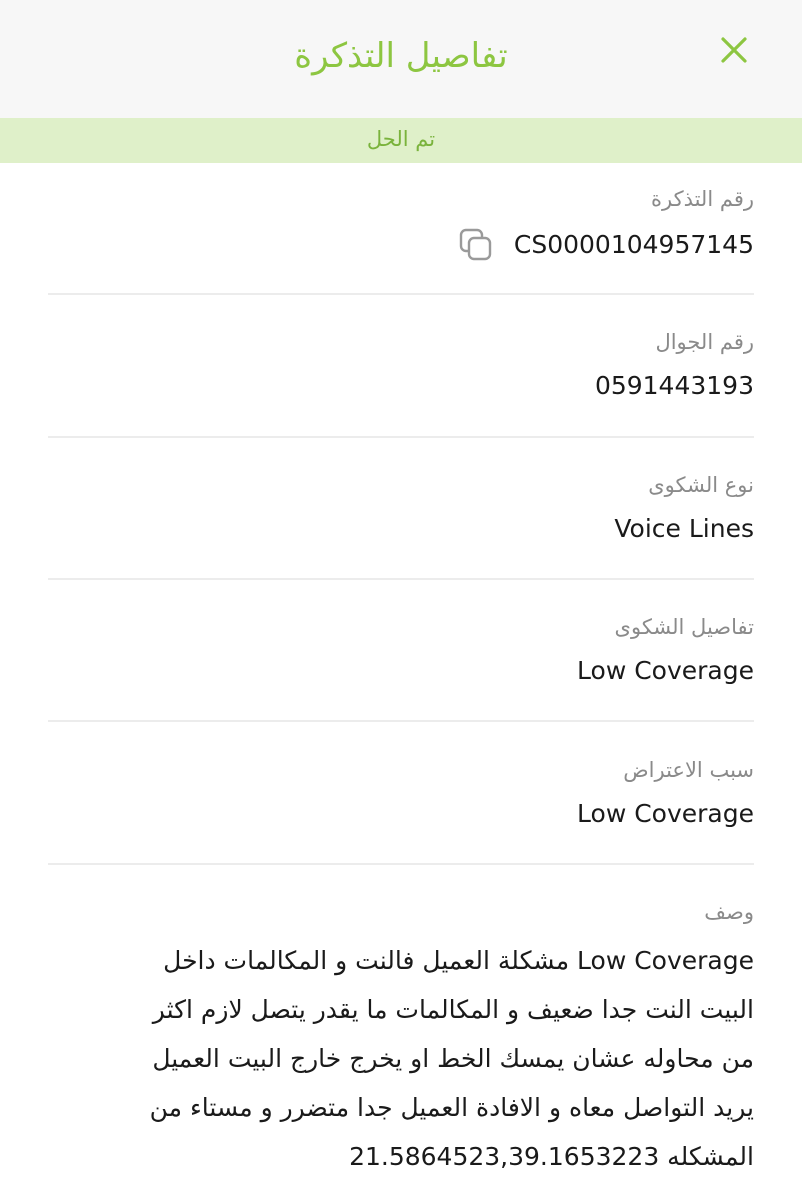 The image size is (802, 1200). What do you see at coordinates (401, 508) in the screenshot?
I see `complaint-type-field: نوع الشكوى Voice Lines` at bounding box center [401, 508].